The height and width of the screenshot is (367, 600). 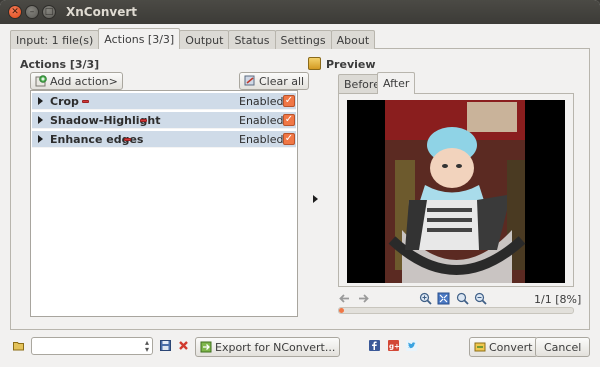 I want to click on add-action-label: Add action>, so click(x=84, y=81).